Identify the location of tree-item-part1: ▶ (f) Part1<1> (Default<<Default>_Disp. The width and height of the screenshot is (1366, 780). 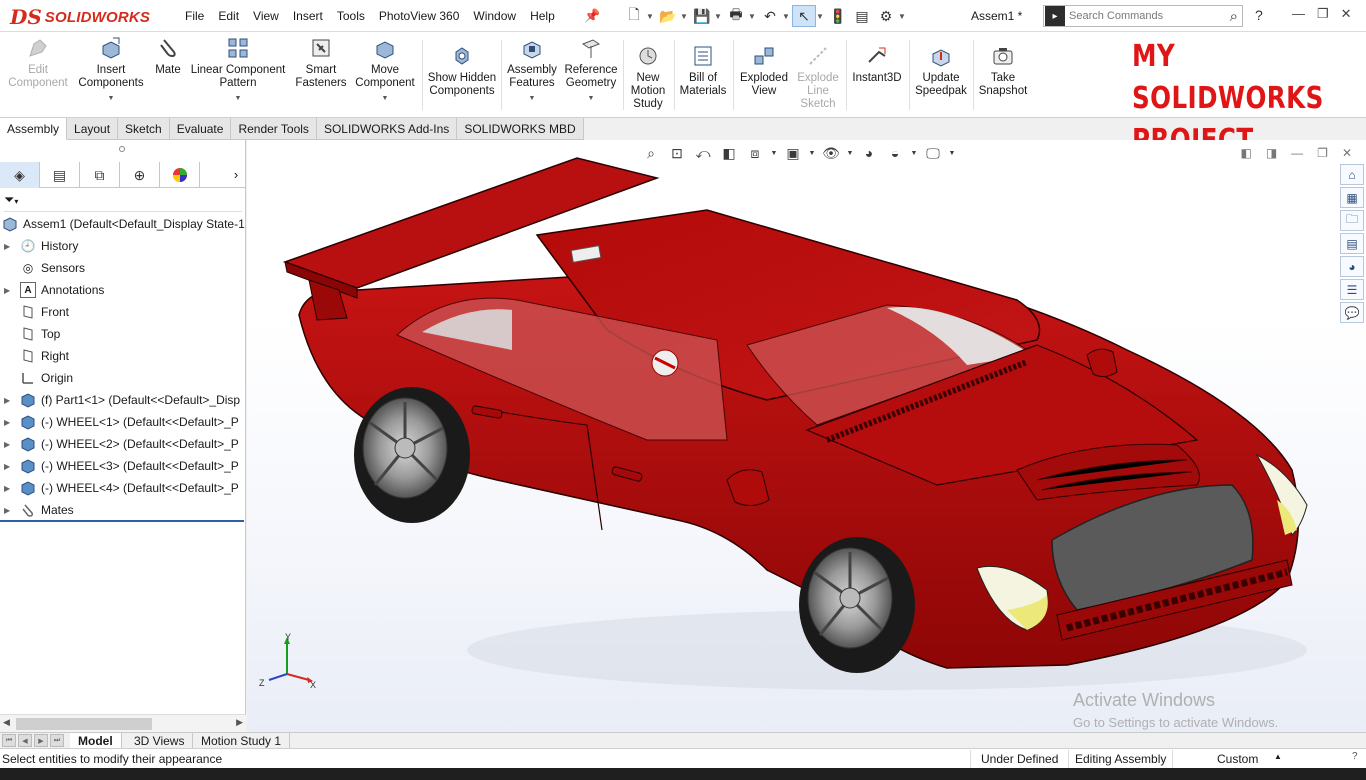
(123, 400).